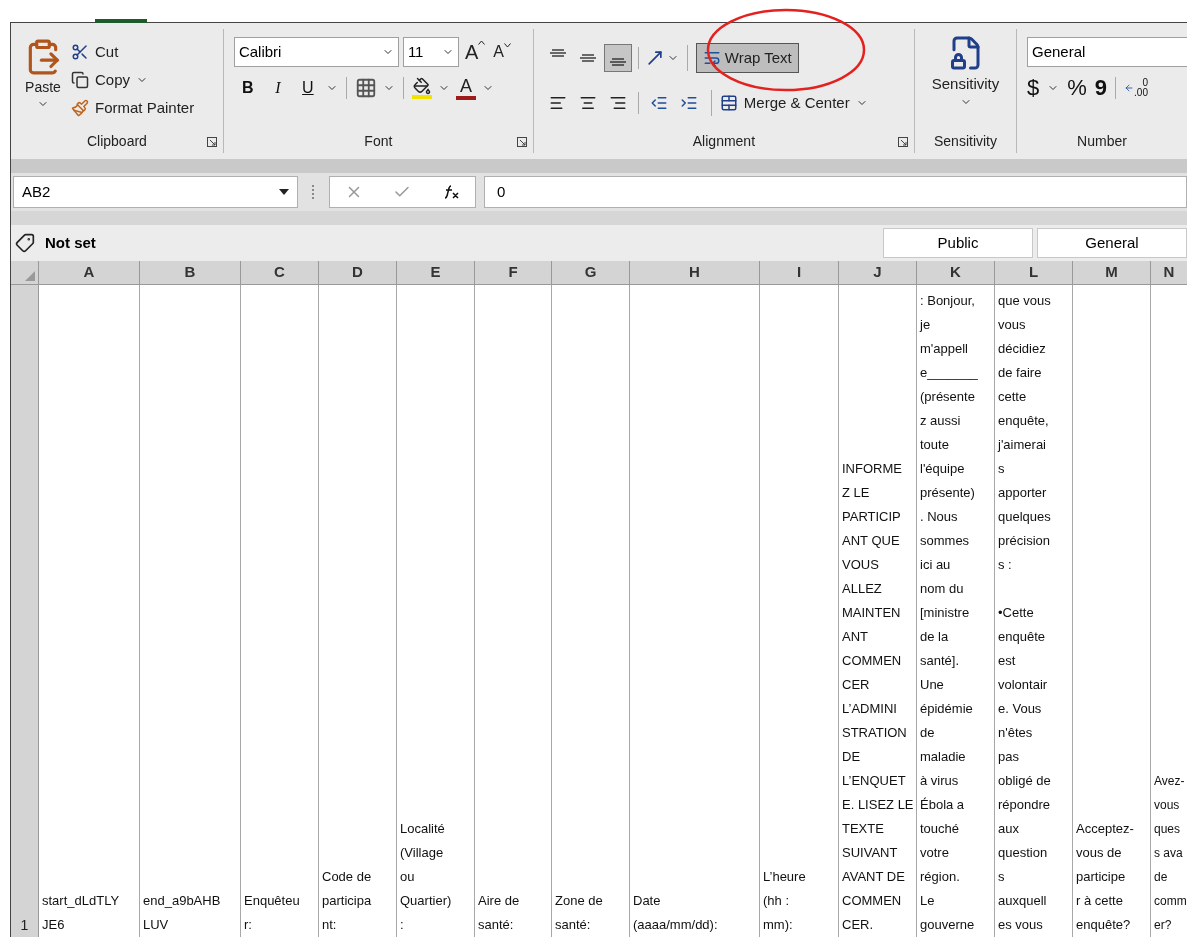 The height and width of the screenshot is (937, 1187). What do you see at coordinates (502, 52) in the screenshot?
I see `shrink-font-button: A` at bounding box center [502, 52].